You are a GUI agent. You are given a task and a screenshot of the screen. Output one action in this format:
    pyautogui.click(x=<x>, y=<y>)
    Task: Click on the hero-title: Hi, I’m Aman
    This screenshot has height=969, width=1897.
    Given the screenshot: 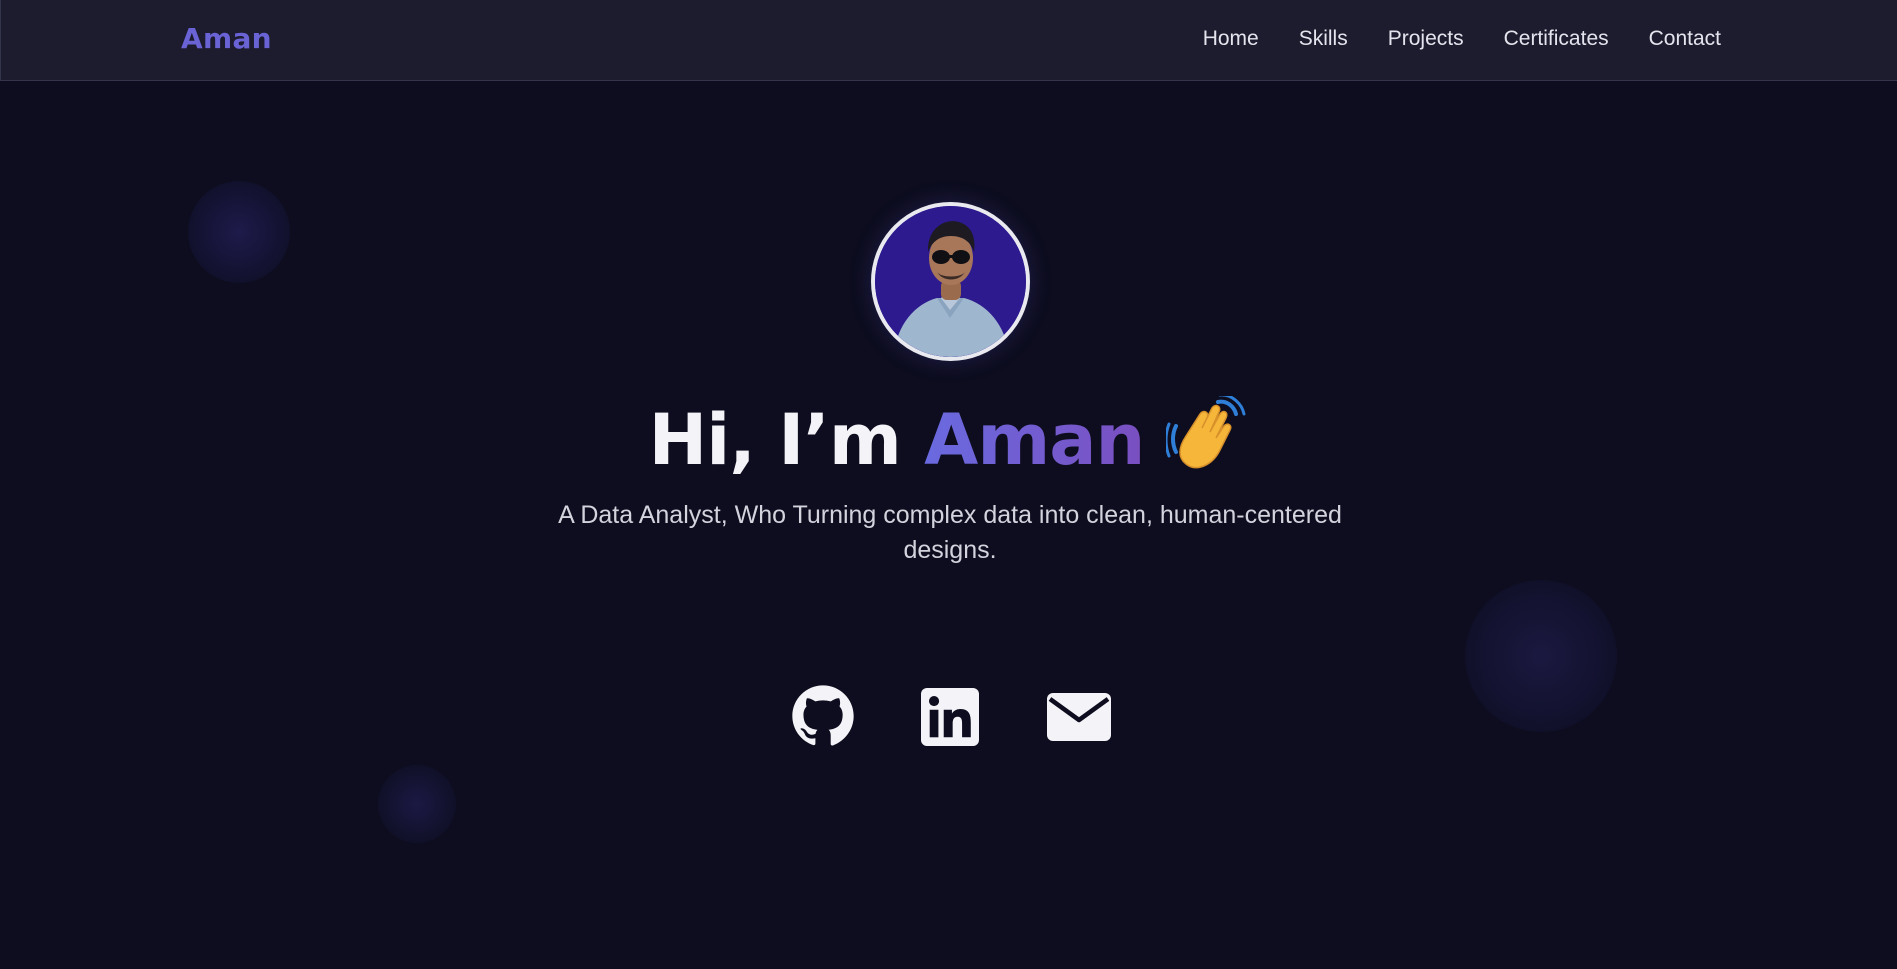 What is the action you would take?
    pyautogui.click(x=948, y=437)
    